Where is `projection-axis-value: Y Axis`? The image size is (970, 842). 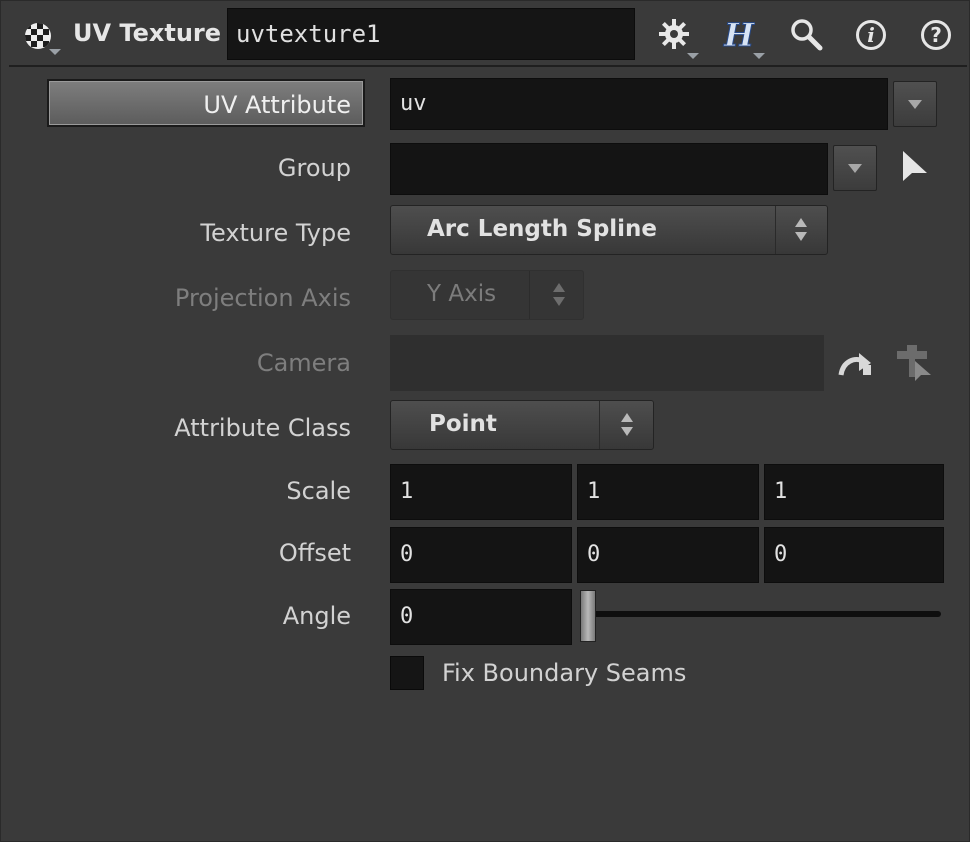
projection-axis-value: Y Axis is located at coordinates (462, 294).